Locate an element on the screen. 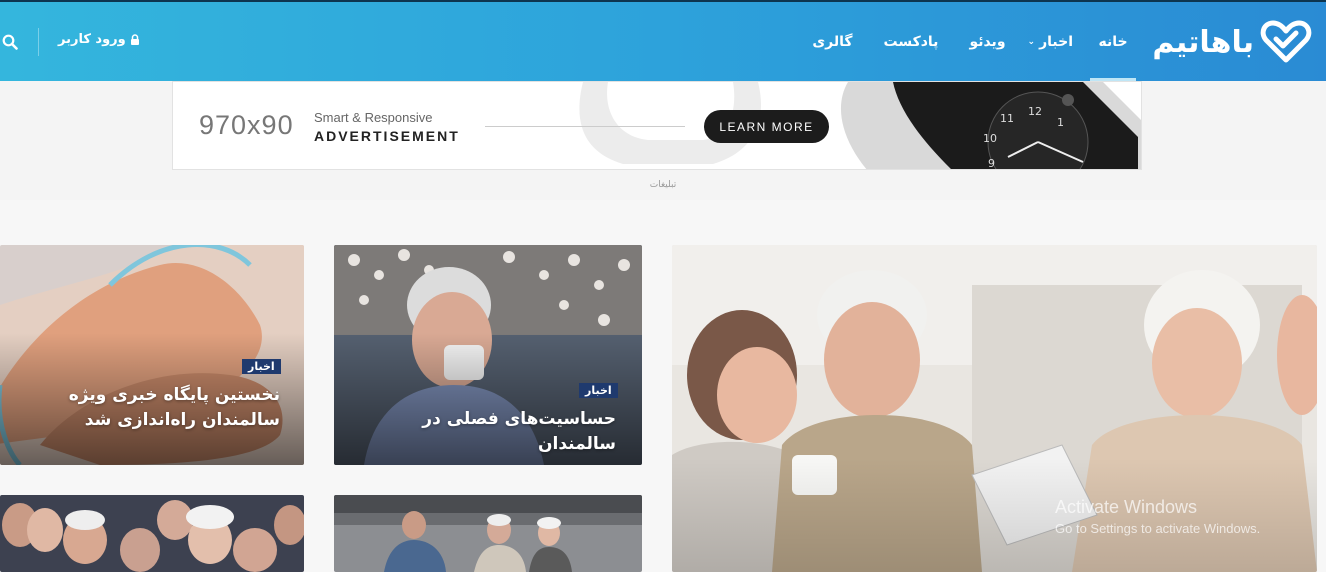 The height and width of the screenshot is (572, 1326). login-link: ورود کاربر is located at coordinates (99, 39).